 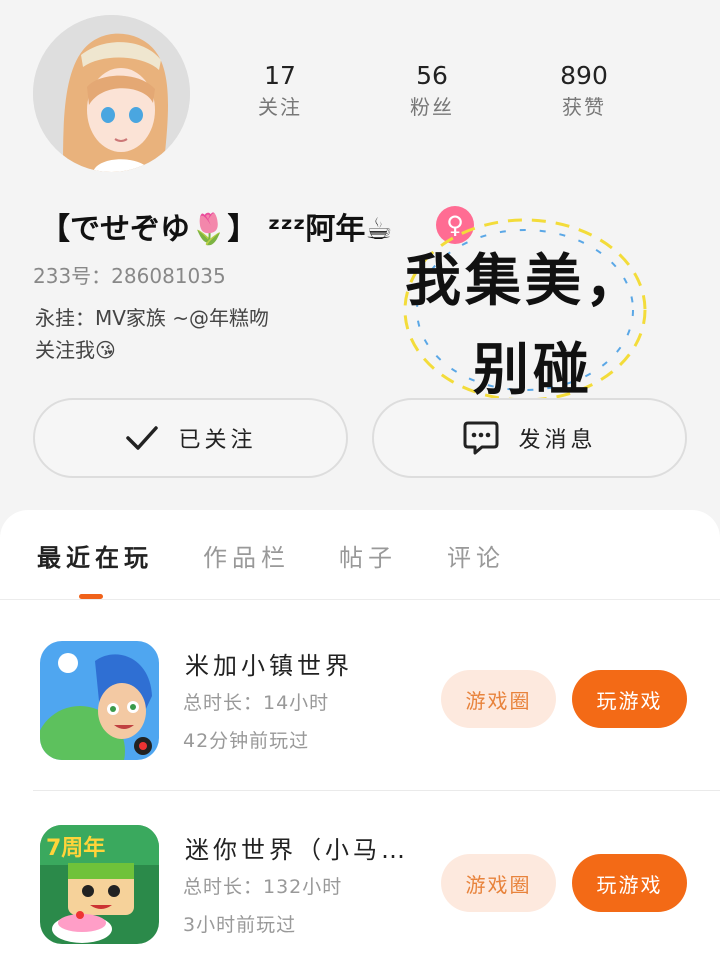 What do you see at coordinates (432, 107) in the screenshot?
I see `stat-label: 粉丝` at bounding box center [432, 107].